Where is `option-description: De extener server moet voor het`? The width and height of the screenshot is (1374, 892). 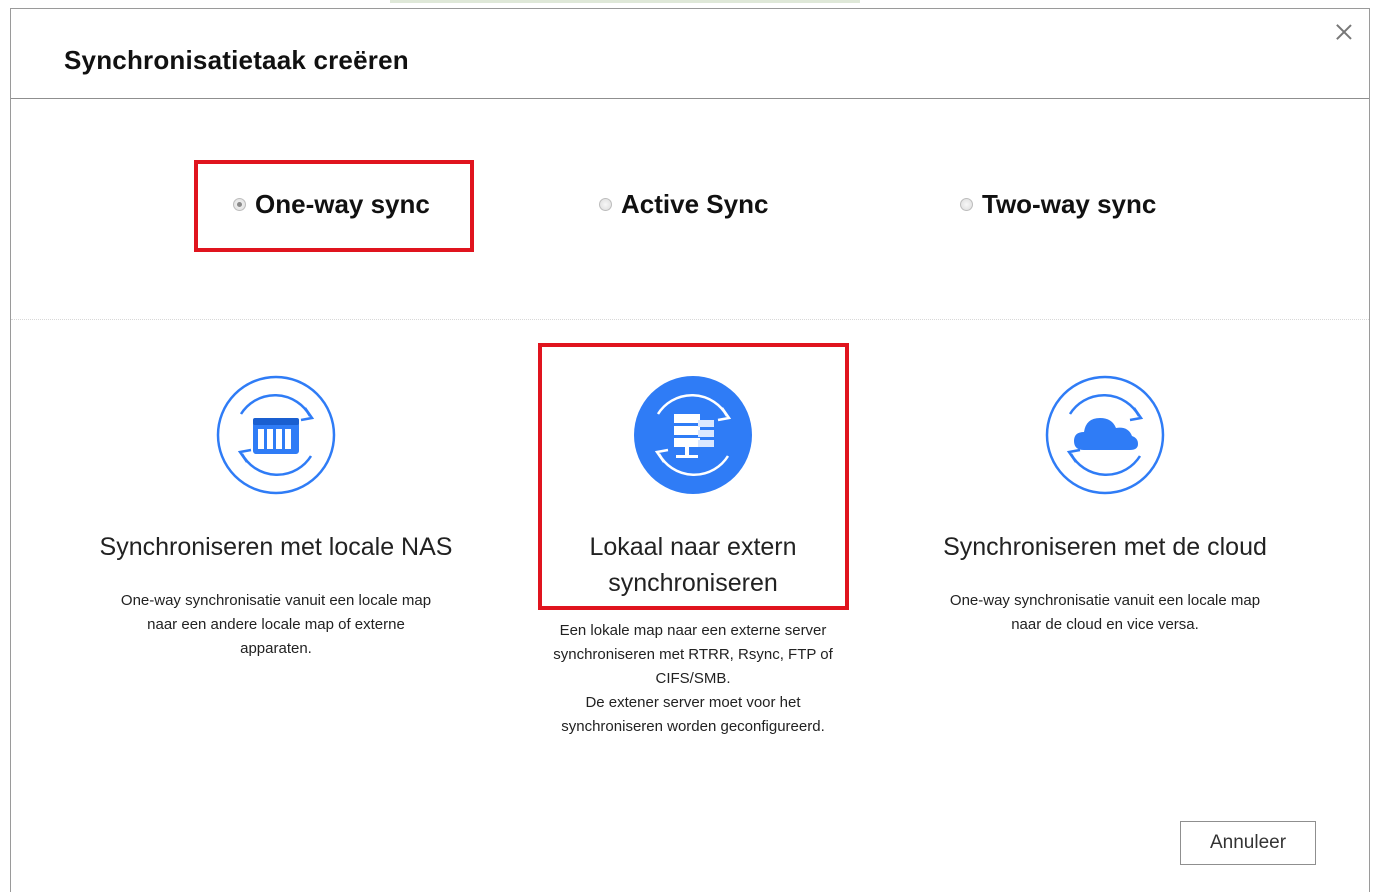
option-description: De extener server moet voor het is located at coordinates (693, 702).